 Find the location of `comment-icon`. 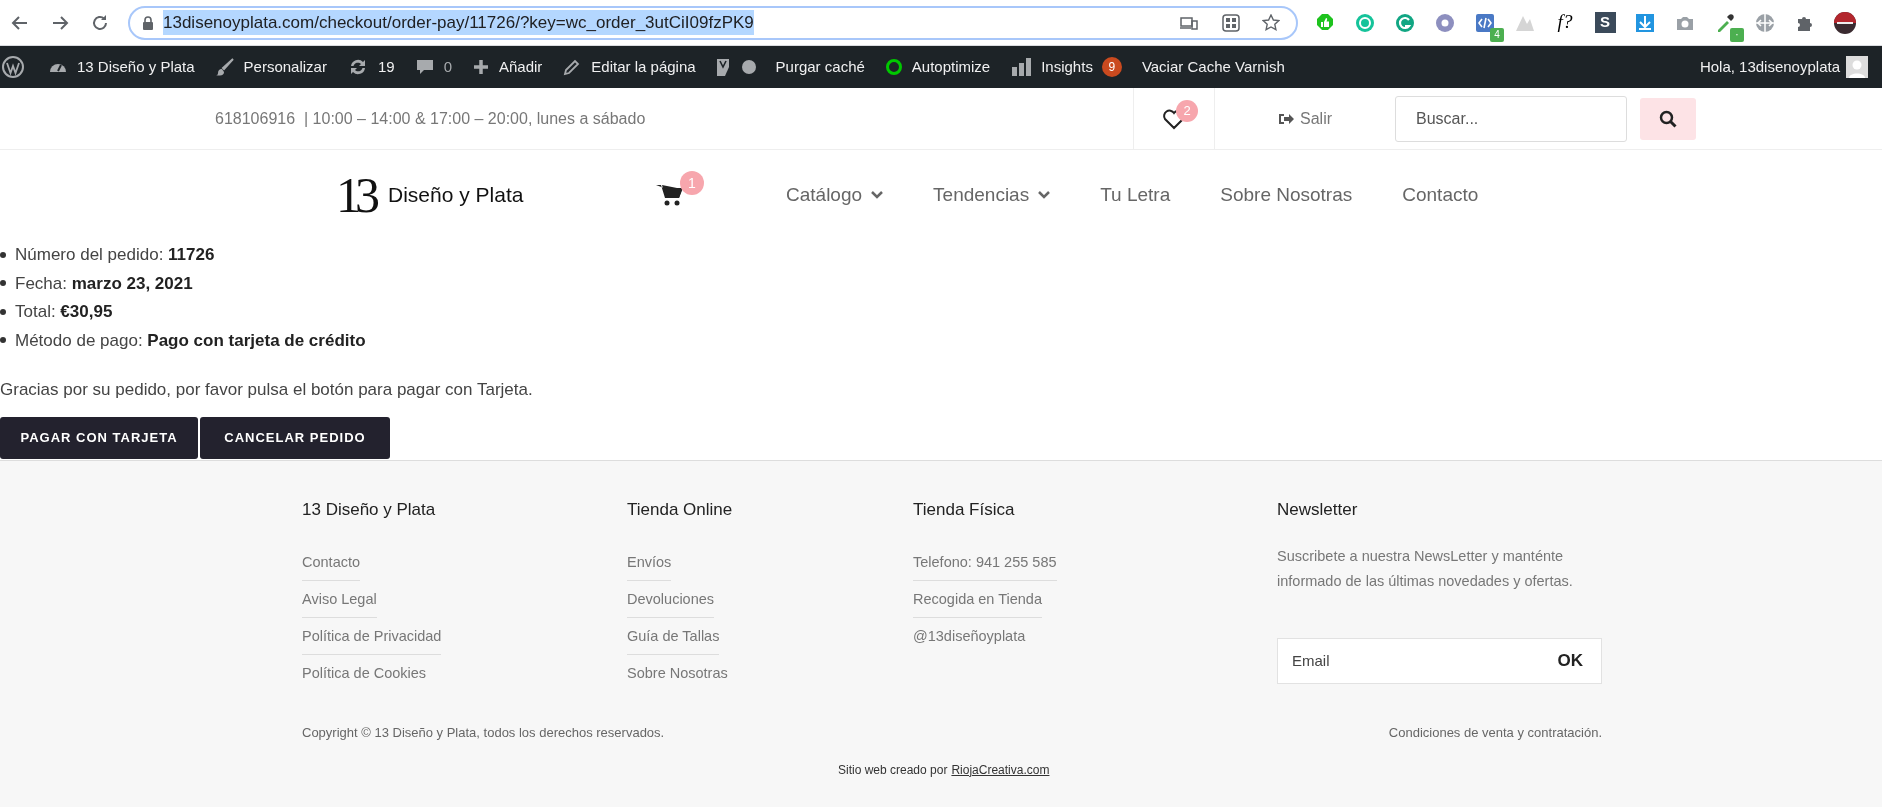

comment-icon is located at coordinates (424, 67).